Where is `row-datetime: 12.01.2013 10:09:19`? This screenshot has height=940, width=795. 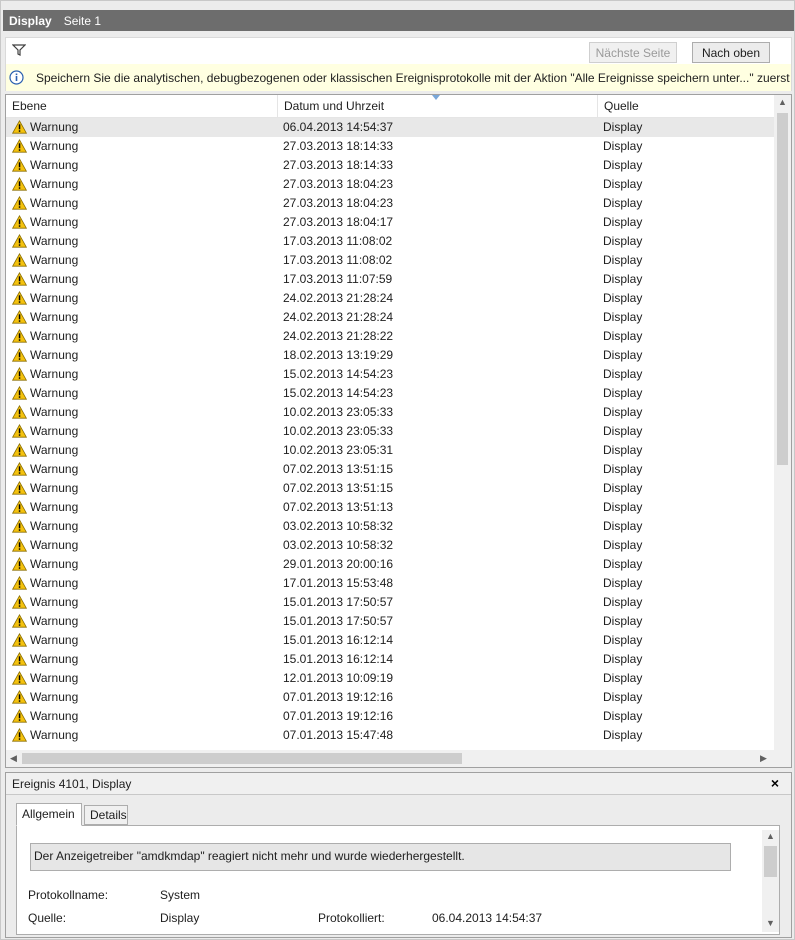 row-datetime: 12.01.2013 10:09:19 is located at coordinates (338, 678).